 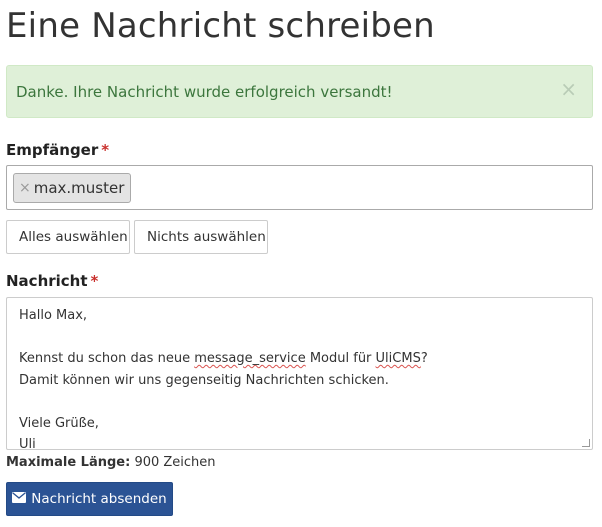 What do you see at coordinates (52, 150) in the screenshot?
I see `recipient-label-text: Empfänger` at bounding box center [52, 150].